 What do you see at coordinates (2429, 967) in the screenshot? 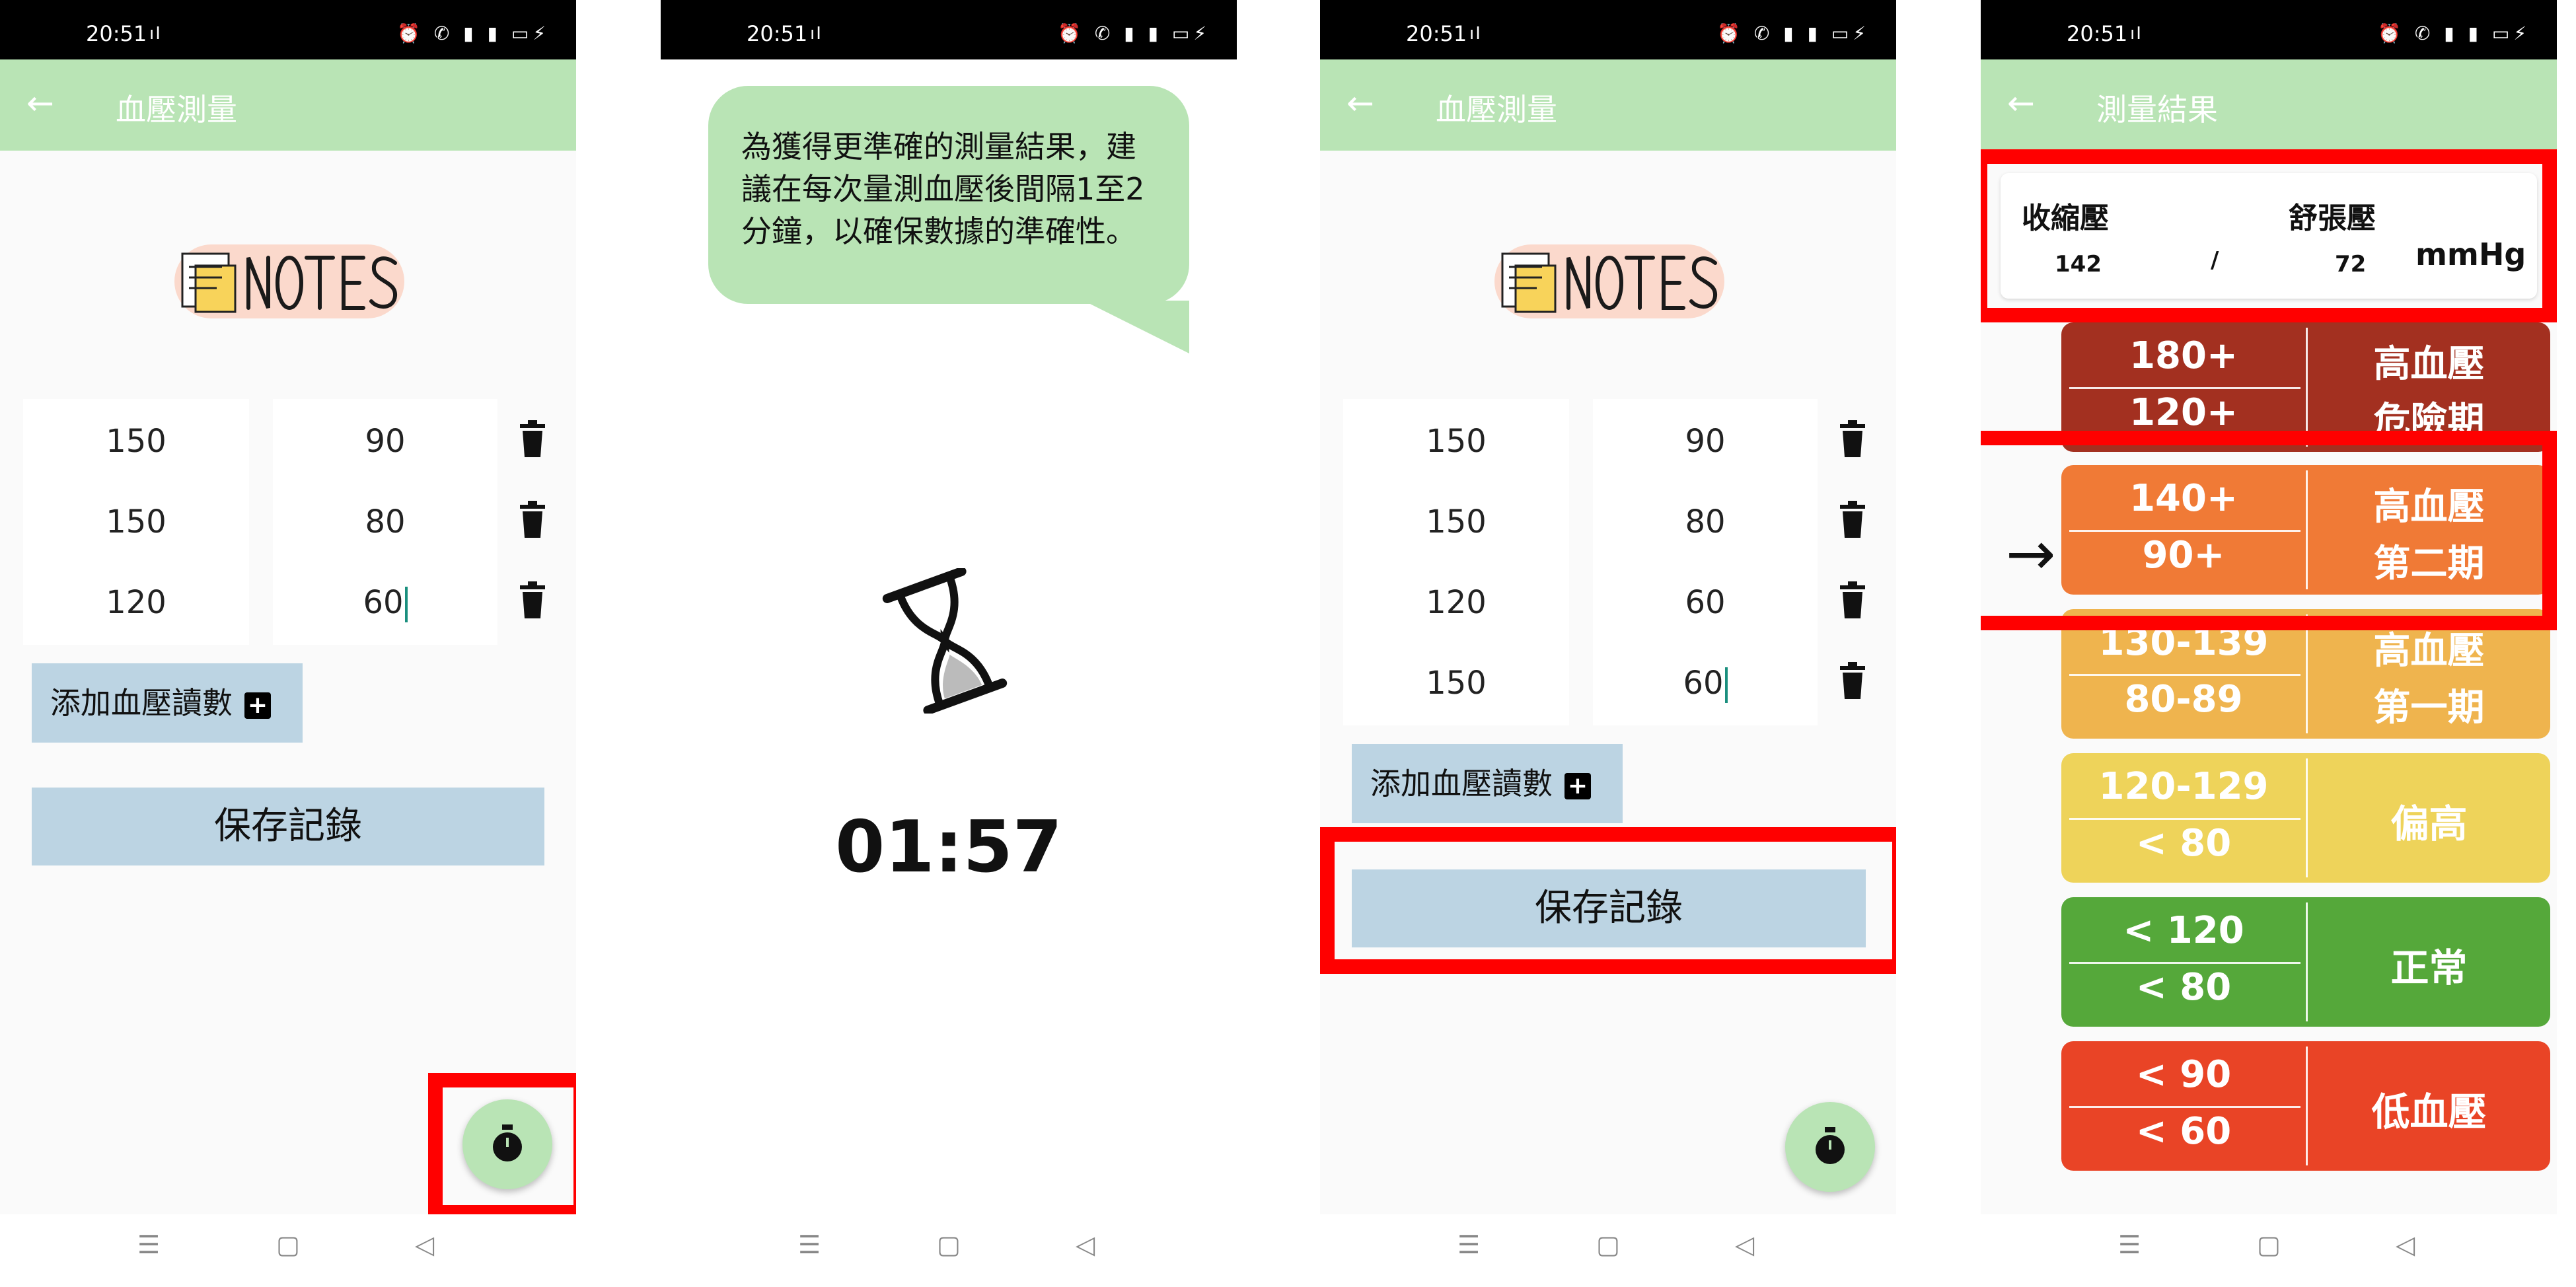
I see `category-name: 正常` at bounding box center [2429, 967].